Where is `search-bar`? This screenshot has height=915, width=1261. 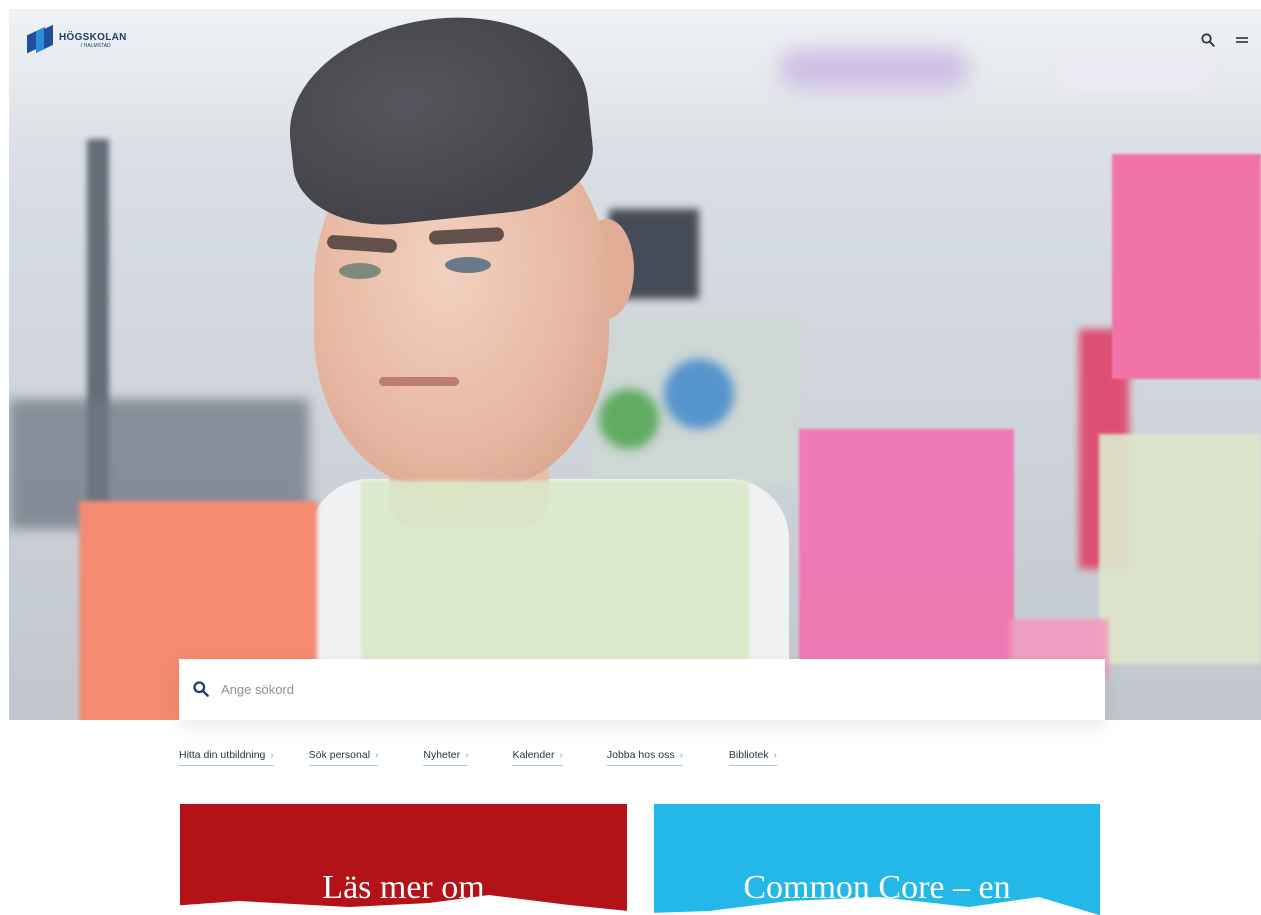
search-bar is located at coordinates (642, 689).